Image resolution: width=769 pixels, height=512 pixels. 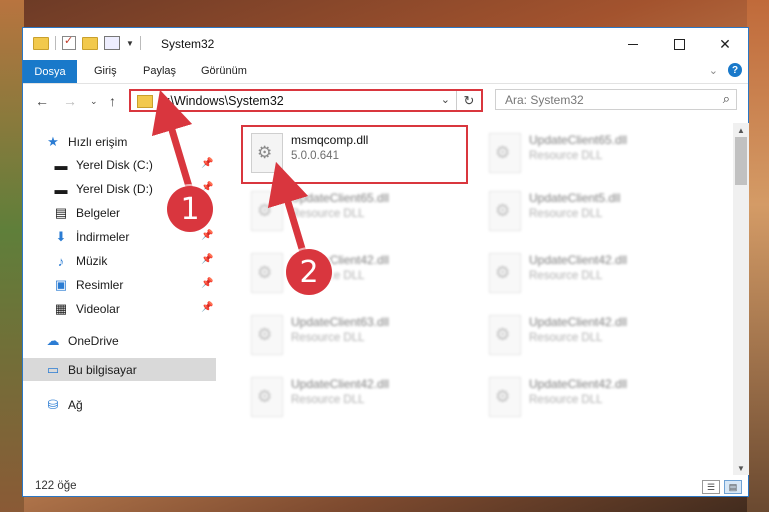 What do you see at coordinates (94, 101) in the screenshot?
I see `recent-locations-icon: ⌄` at bounding box center [94, 101].